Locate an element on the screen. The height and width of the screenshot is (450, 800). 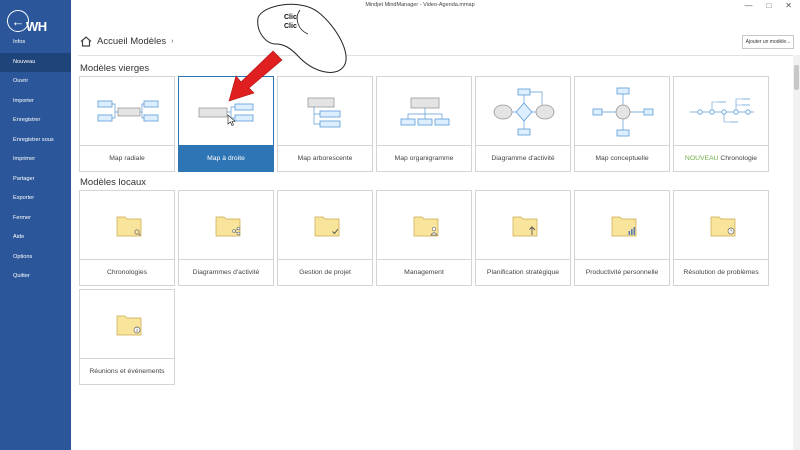
header-divider is located at coordinates (435, 55).